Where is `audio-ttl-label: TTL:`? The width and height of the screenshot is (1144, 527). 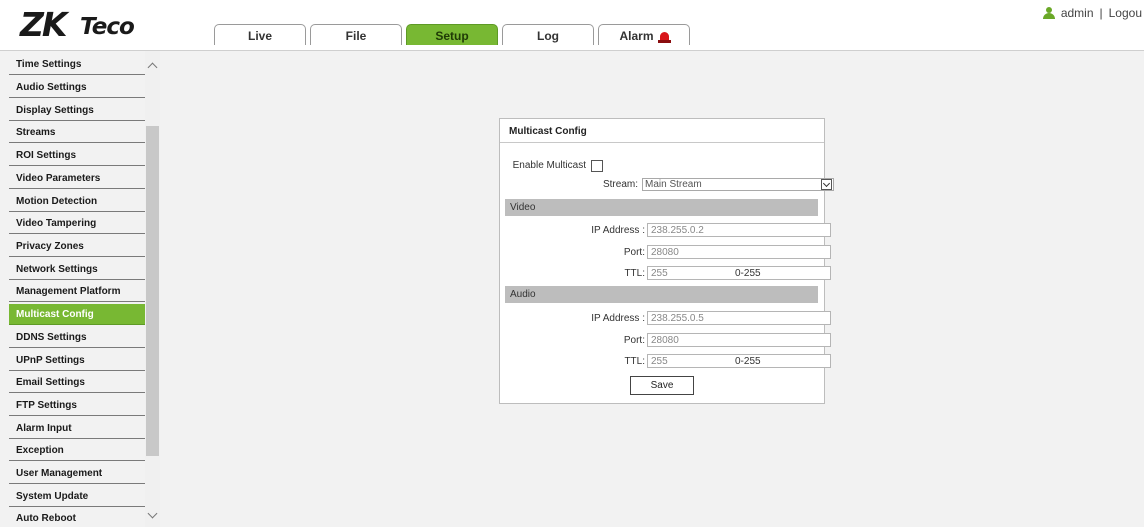 audio-ttl-label: TTL: is located at coordinates (634, 361).